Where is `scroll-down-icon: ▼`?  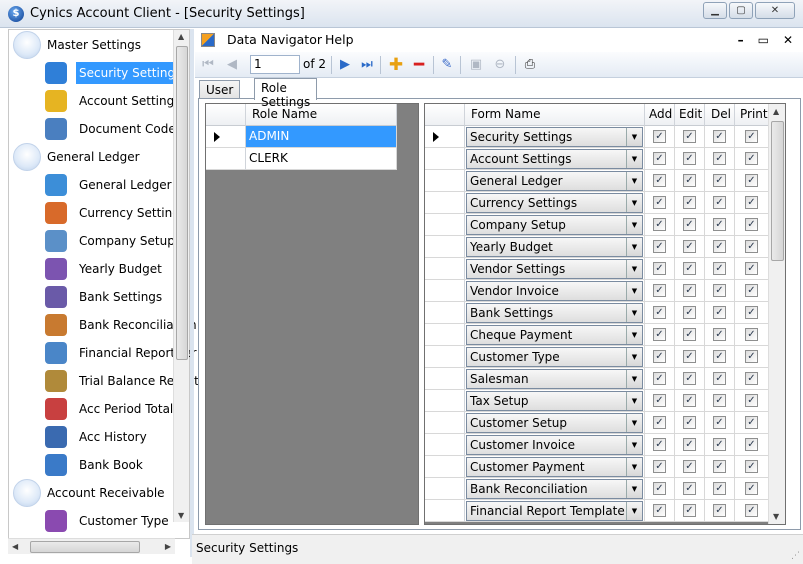
scroll-down-icon: ▼ is located at coordinates (181, 515).